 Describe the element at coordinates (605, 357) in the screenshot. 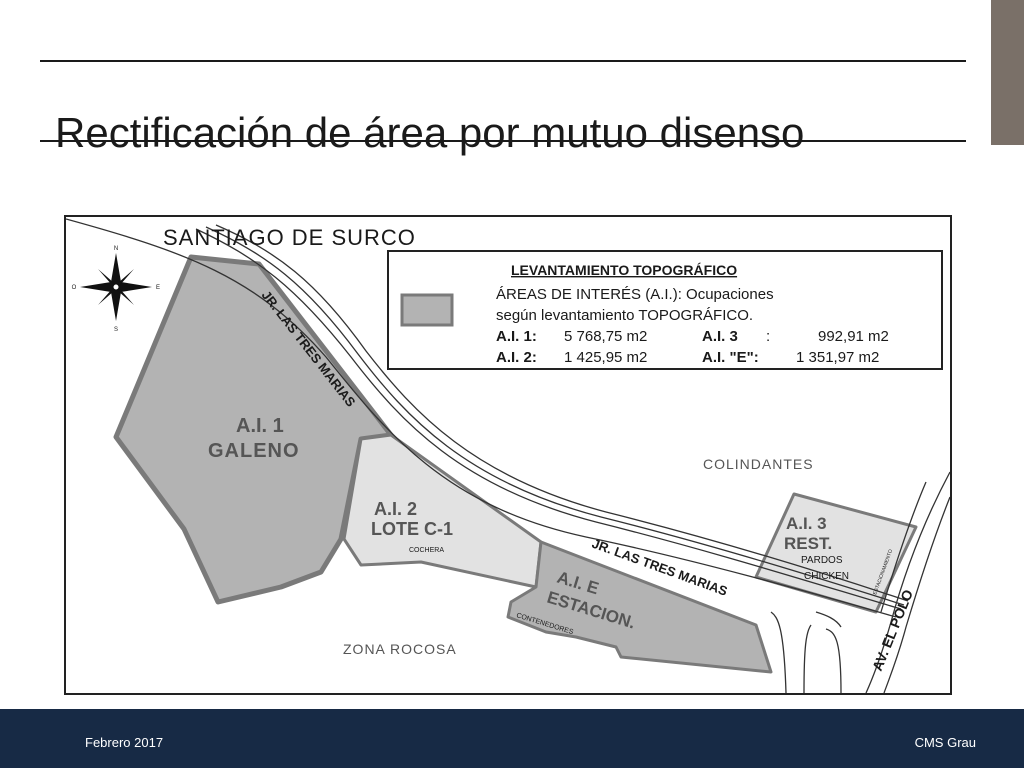

I see `legend-ai2-value: 1 425,95 m2` at that location.